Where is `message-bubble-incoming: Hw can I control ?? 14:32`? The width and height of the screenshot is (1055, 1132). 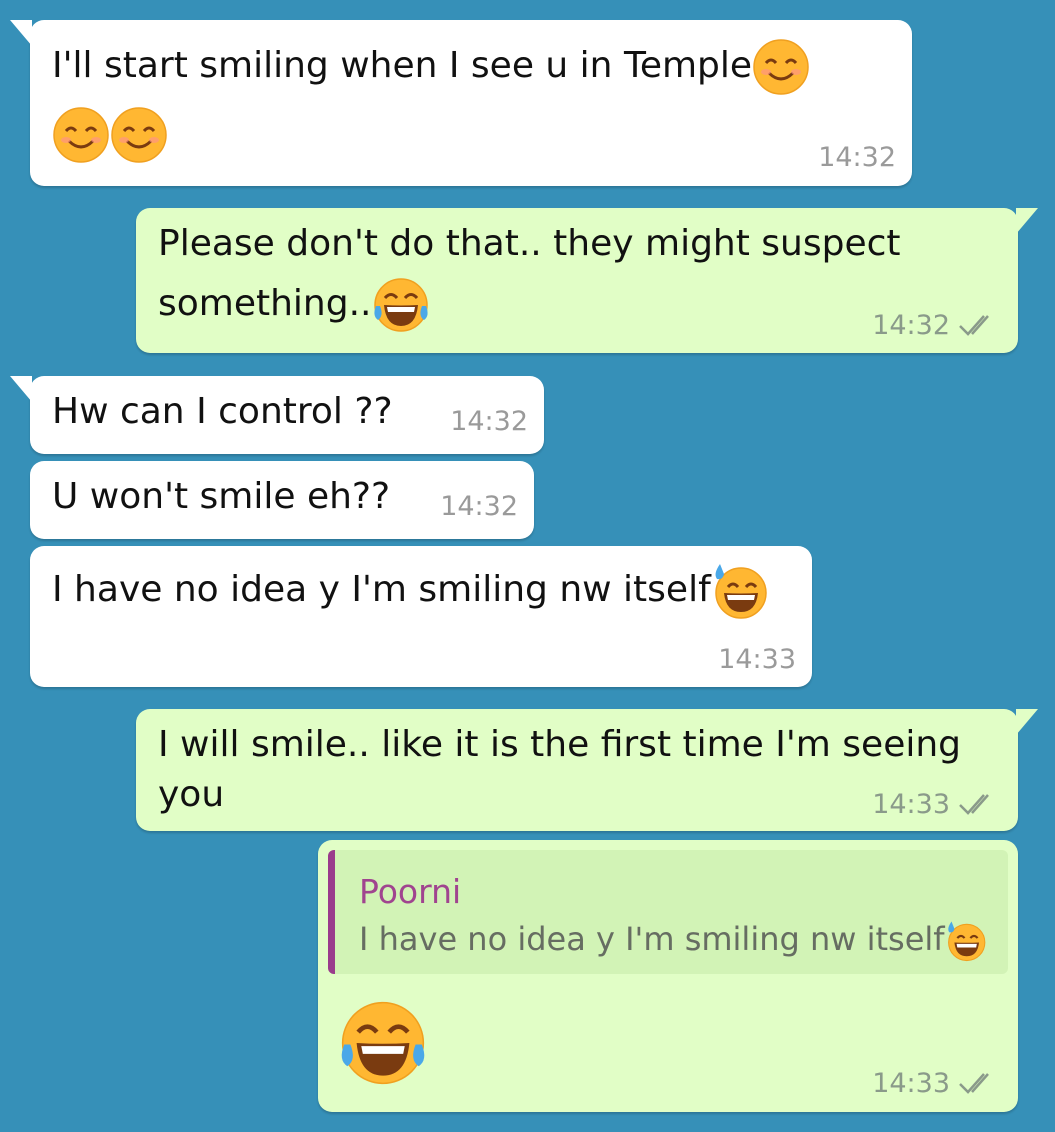 message-bubble-incoming: Hw can I control ?? 14:32 is located at coordinates (277, 415).